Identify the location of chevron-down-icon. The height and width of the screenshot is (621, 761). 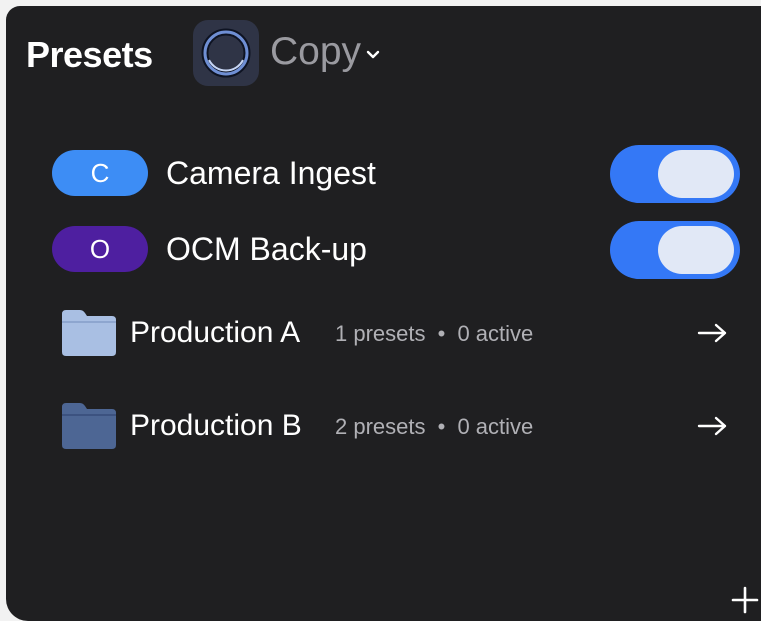
(373, 54).